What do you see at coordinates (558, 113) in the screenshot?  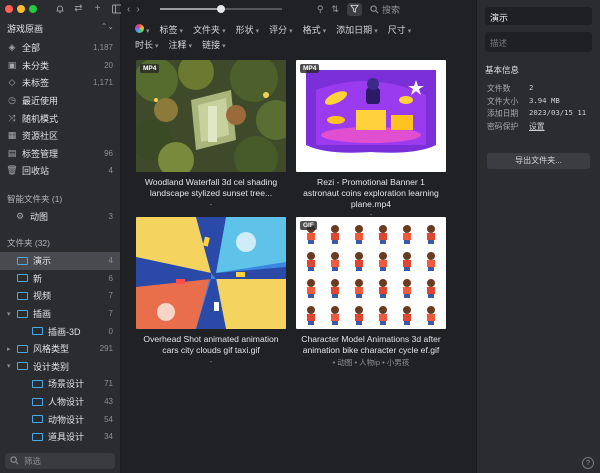 I see `info-value: 2023/03/15 11` at bounding box center [558, 113].